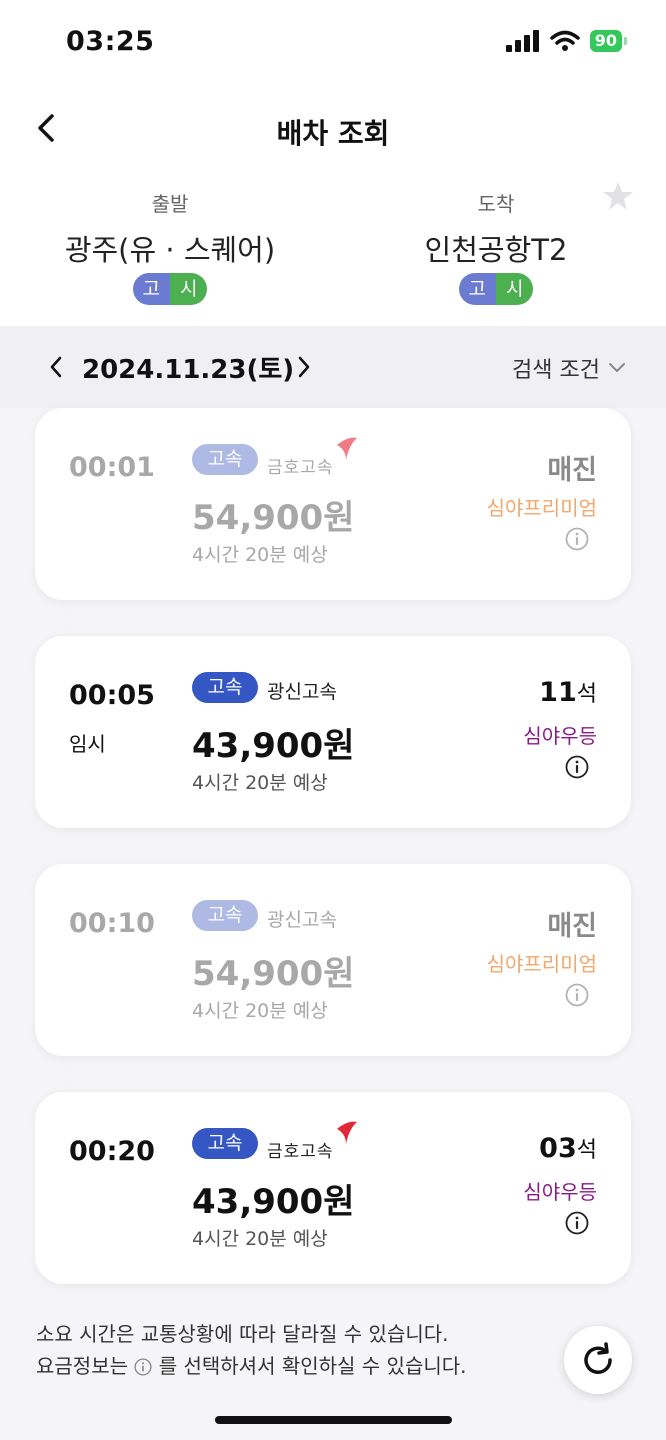  I want to click on arrival-terminal: 인천공항T2, so click(496, 250).